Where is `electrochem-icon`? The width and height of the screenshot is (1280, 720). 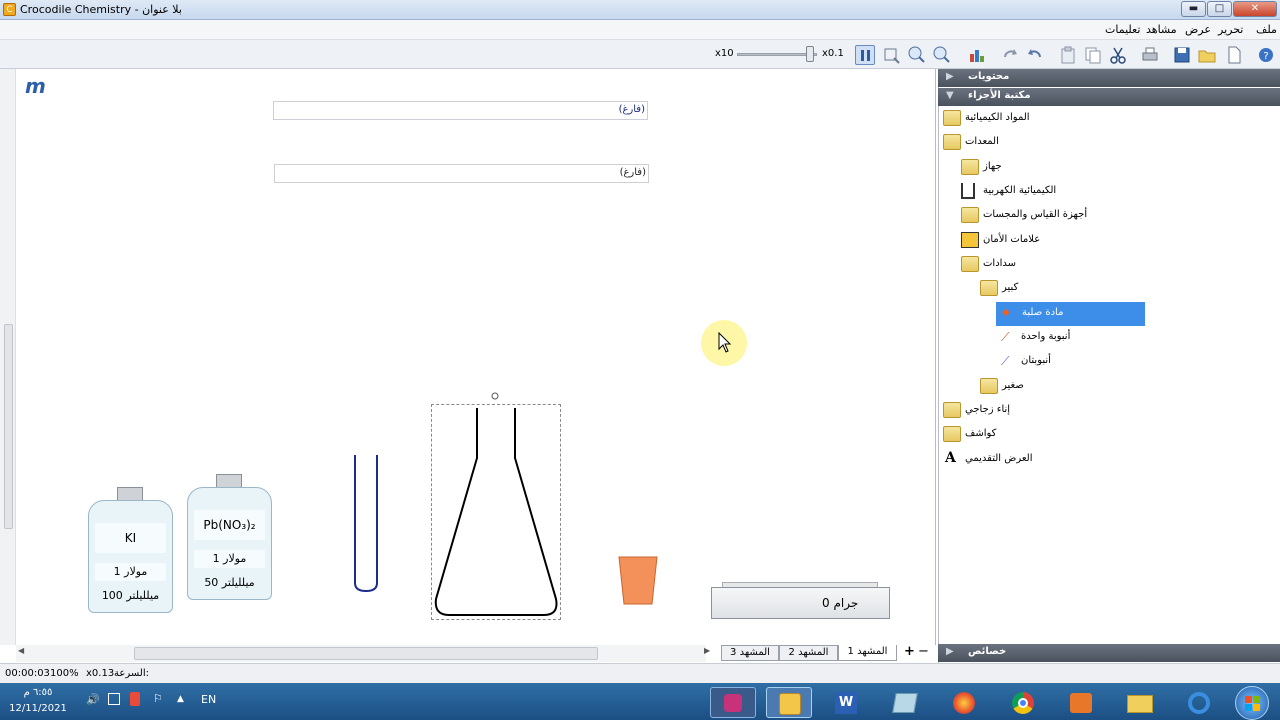 electrochem-icon is located at coordinates (968, 191).